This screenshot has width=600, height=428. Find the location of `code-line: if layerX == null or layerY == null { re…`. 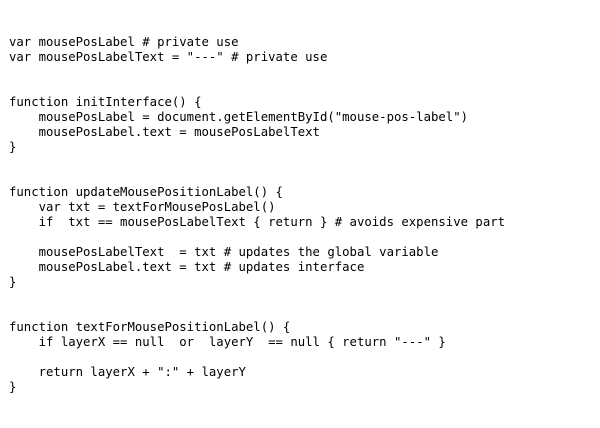

code-line: if layerX == null or layerY == null { re… is located at coordinates (227, 342).